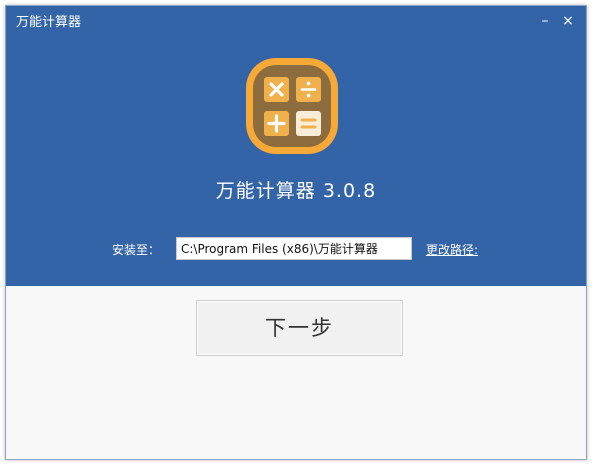 Image resolution: width=594 pixels, height=466 pixels. What do you see at coordinates (49, 22) in the screenshot?
I see `window-title: 万能计算器` at bounding box center [49, 22].